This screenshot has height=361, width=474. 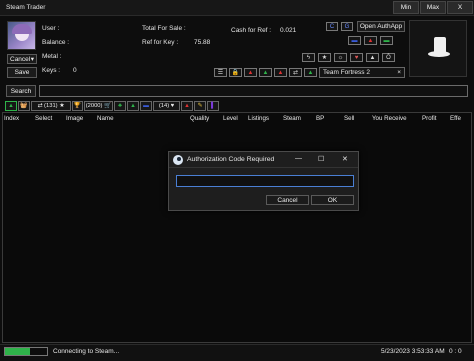 I want to click on col-effect: Effe, so click(x=455, y=118).